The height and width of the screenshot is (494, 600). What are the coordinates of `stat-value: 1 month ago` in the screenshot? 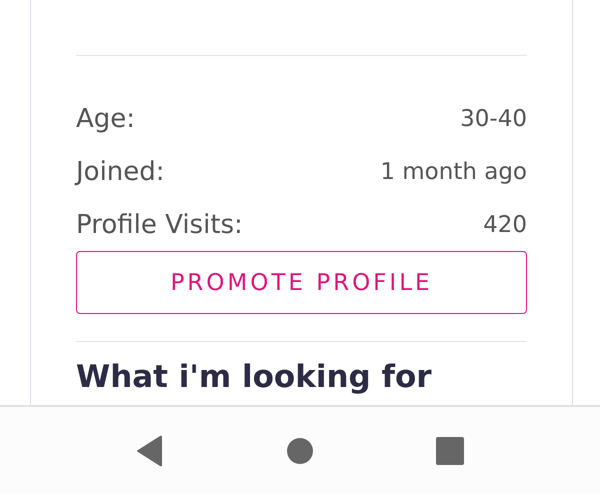 It's located at (453, 171).